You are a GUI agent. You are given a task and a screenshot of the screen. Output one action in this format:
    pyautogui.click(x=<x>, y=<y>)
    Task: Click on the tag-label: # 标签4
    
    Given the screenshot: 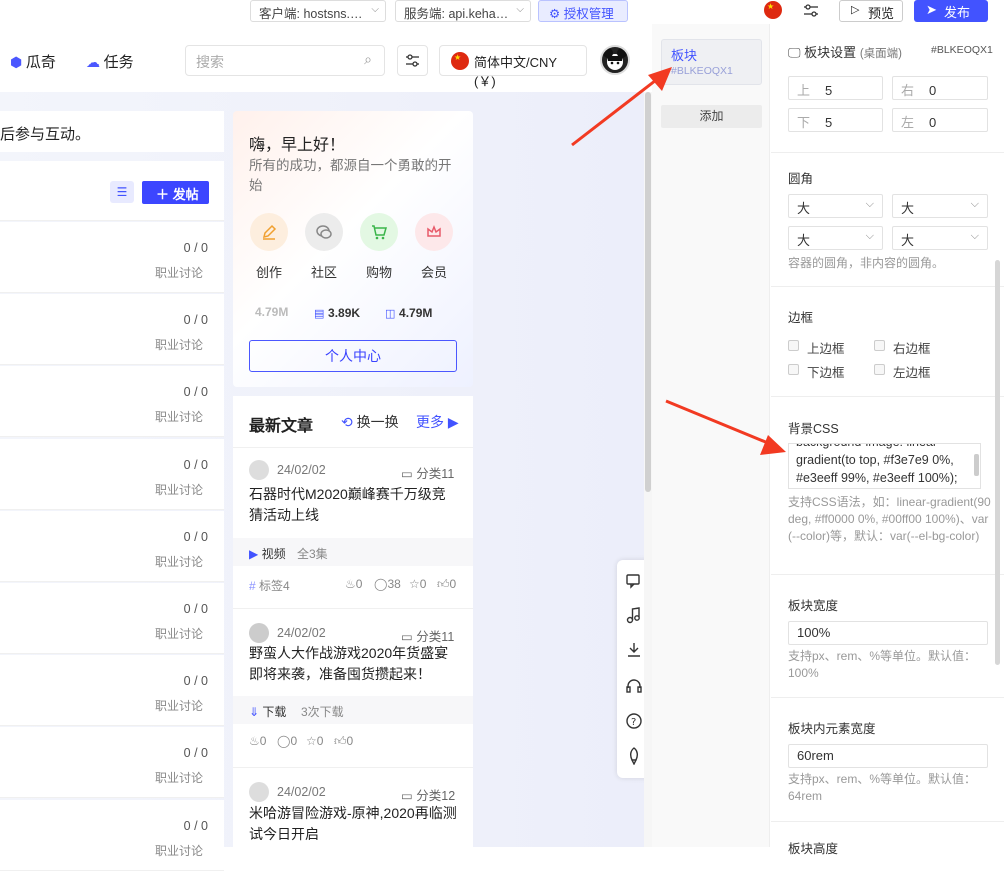 What is the action you would take?
    pyautogui.click(x=269, y=586)
    